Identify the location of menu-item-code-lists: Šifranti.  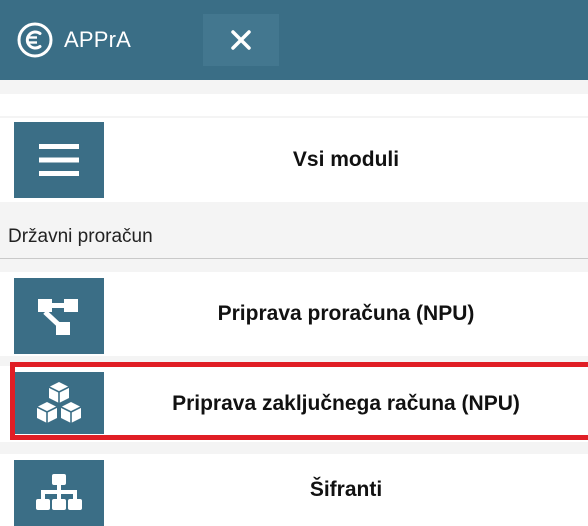
(294, 490).